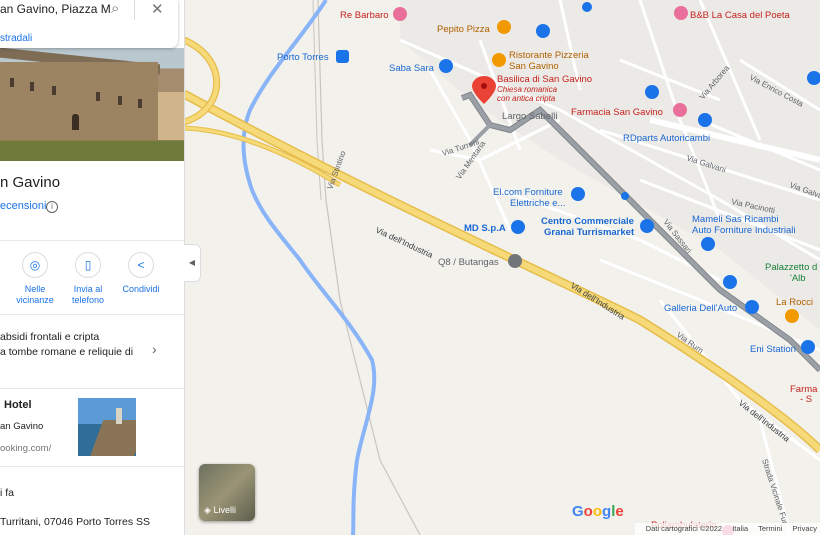  I want to click on label-mameli: Mameli Sas Ricambi, so click(735, 219).